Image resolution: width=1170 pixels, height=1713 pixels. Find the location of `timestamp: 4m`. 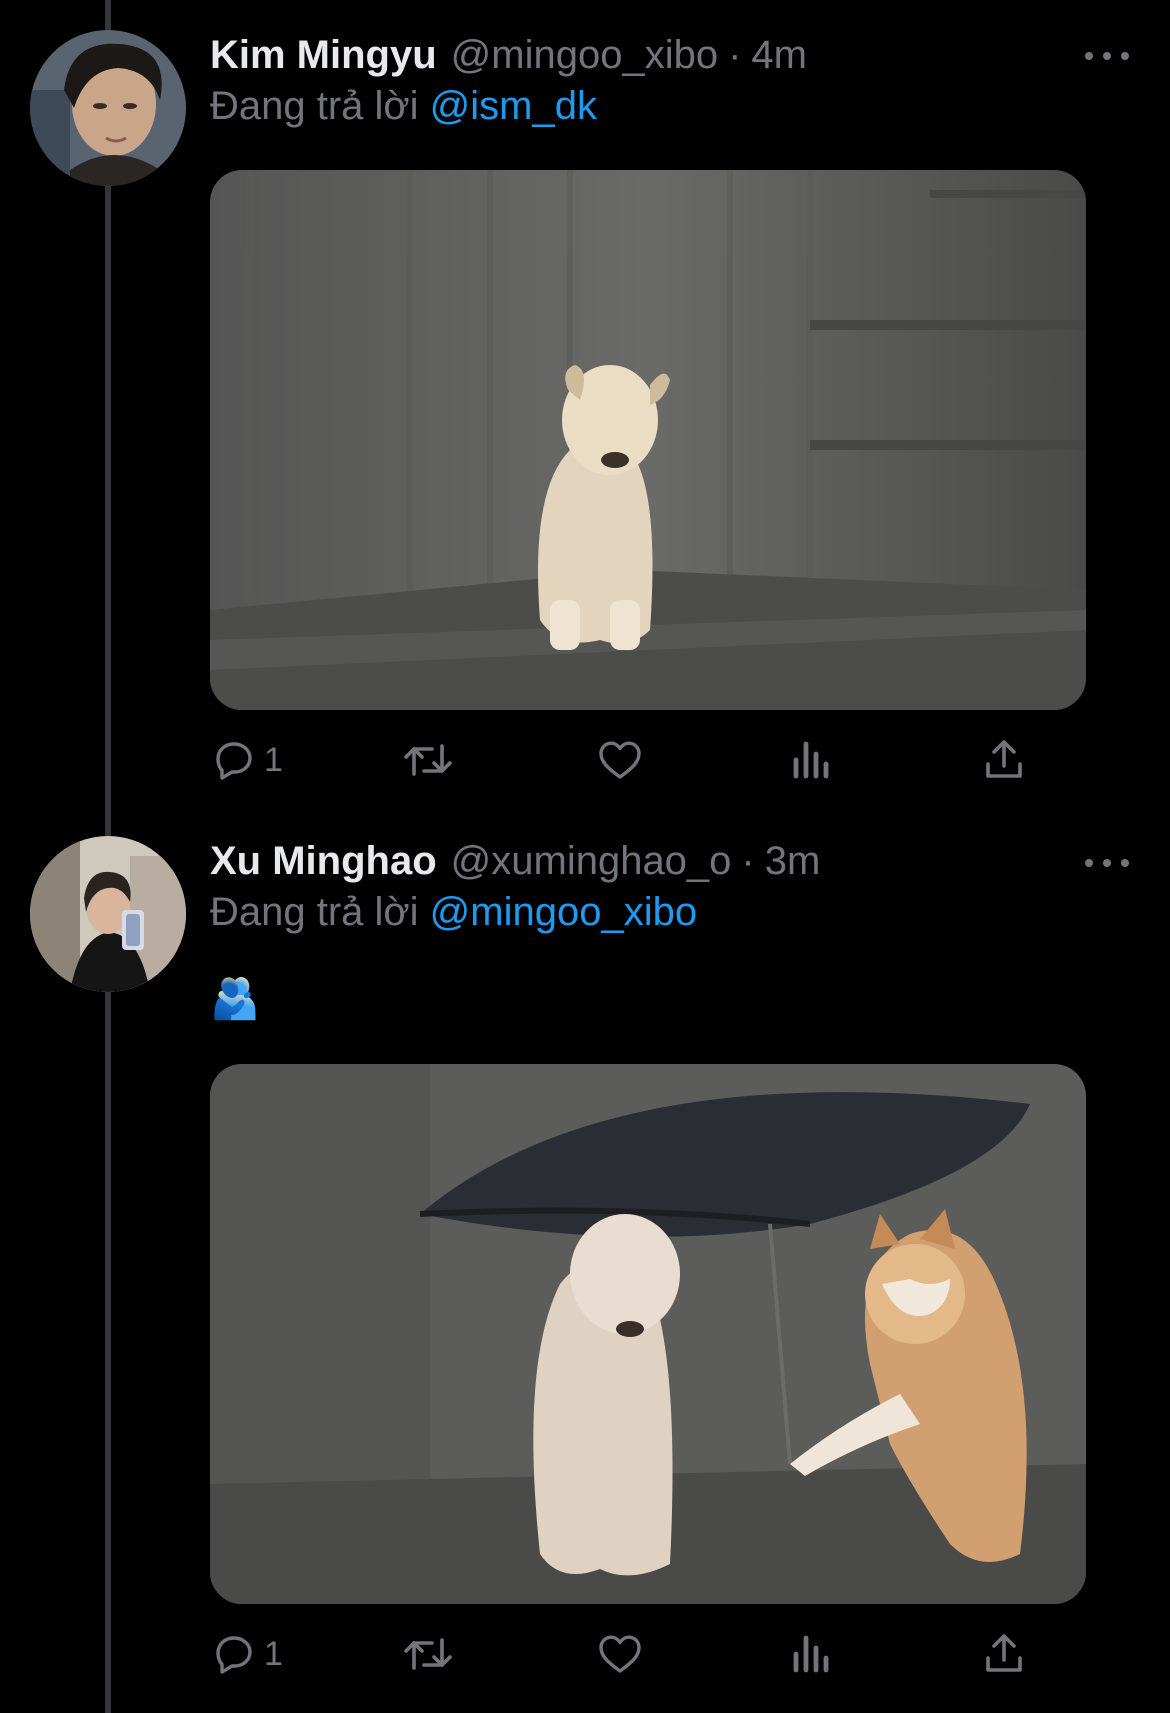

timestamp: 4m is located at coordinates (779, 55).